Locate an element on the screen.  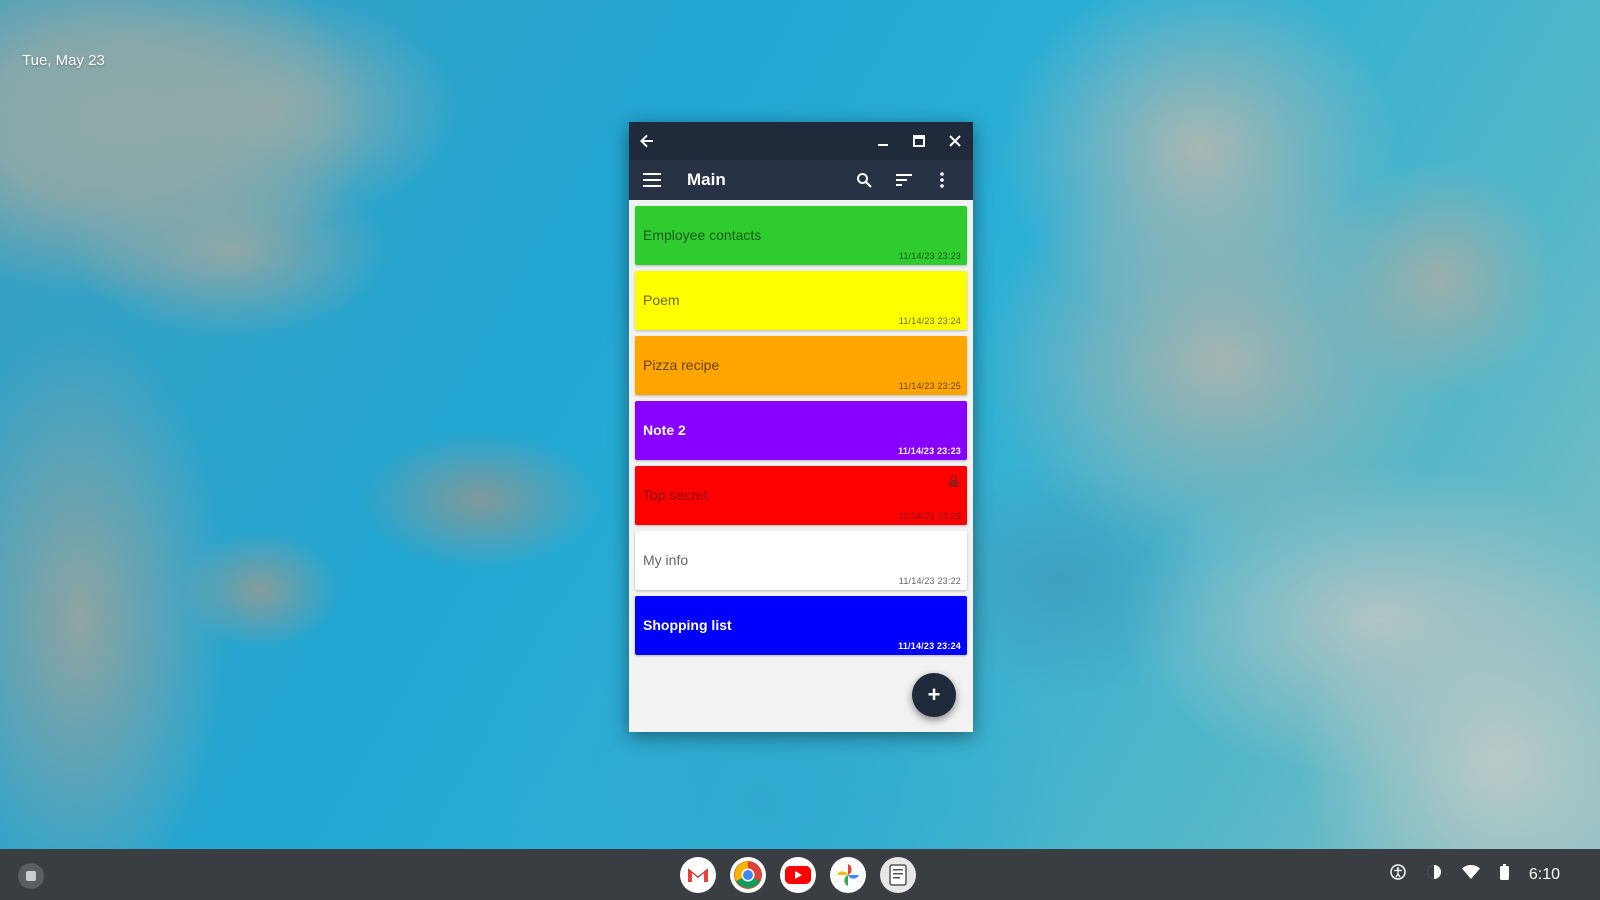
menu-icon is located at coordinates (652, 180).